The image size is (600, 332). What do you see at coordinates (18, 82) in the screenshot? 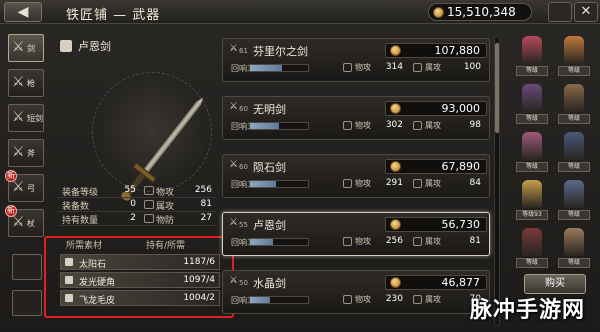
I see `spear-icon: ⚔` at bounding box center [18, 82].